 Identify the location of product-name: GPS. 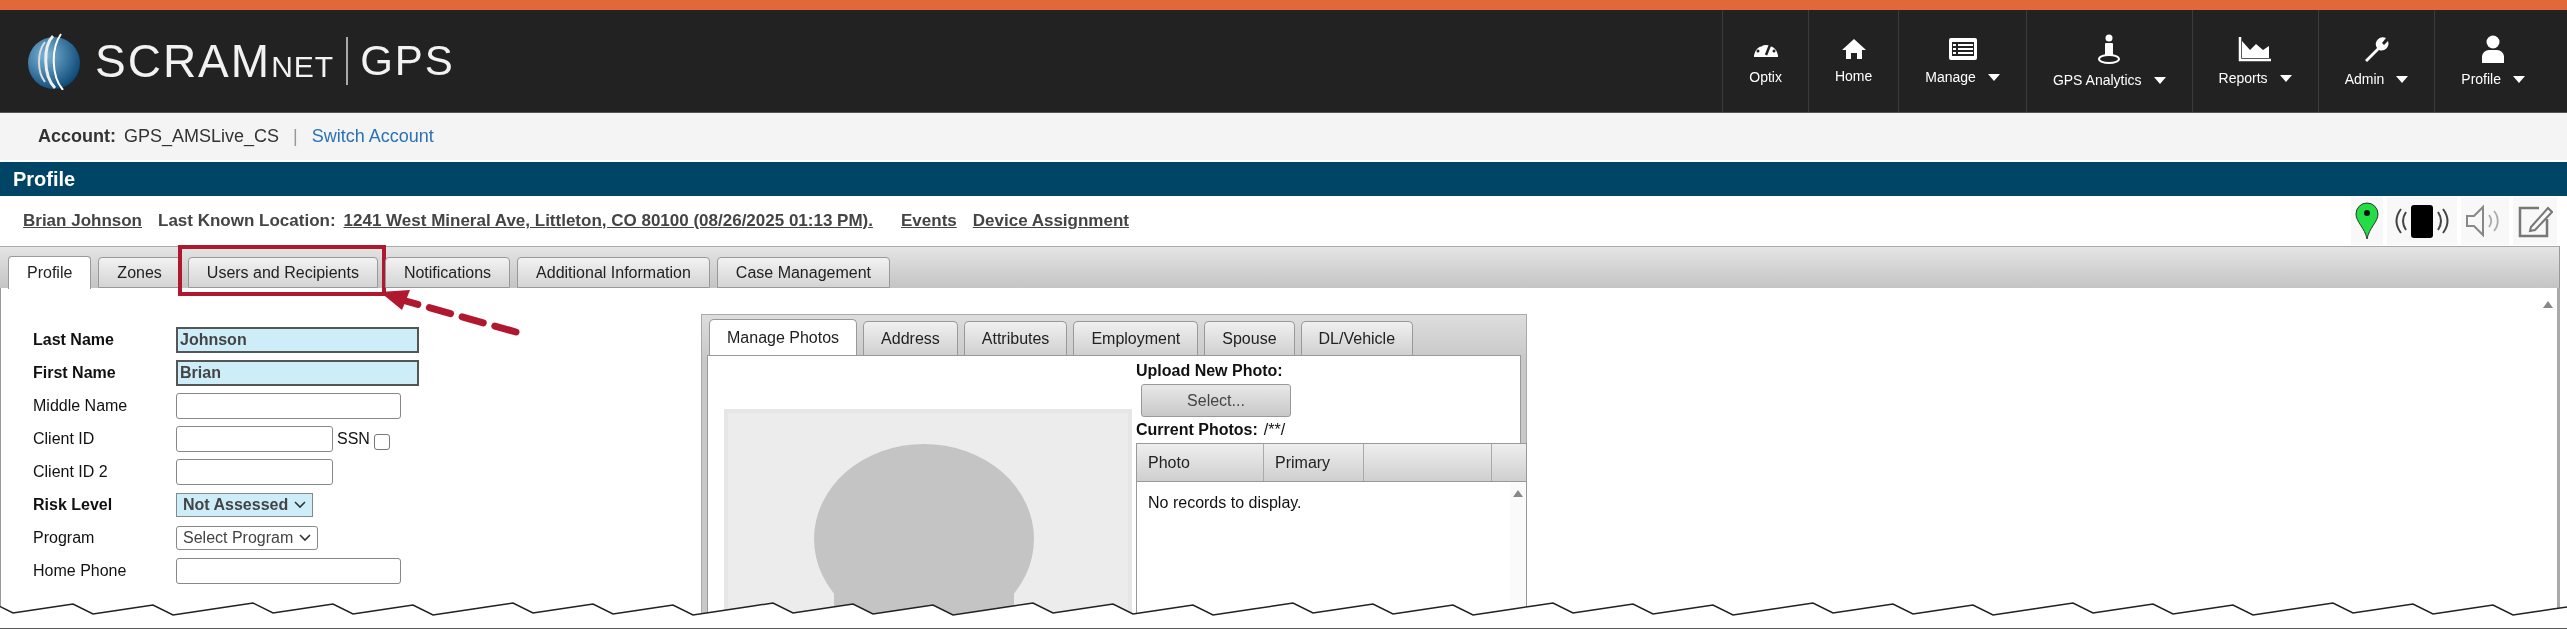
(400, 61).